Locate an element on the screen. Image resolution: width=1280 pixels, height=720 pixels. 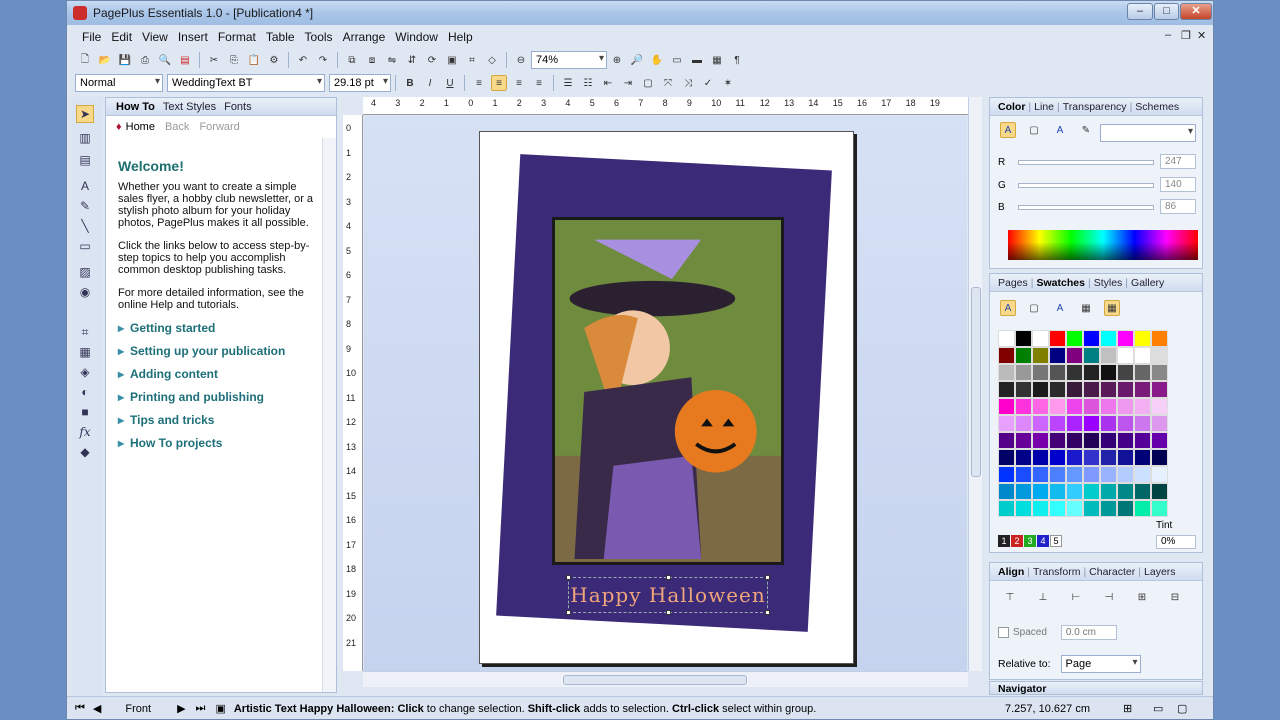
pointer-tool-icon: ➤ is located at coordinates (85, 114).